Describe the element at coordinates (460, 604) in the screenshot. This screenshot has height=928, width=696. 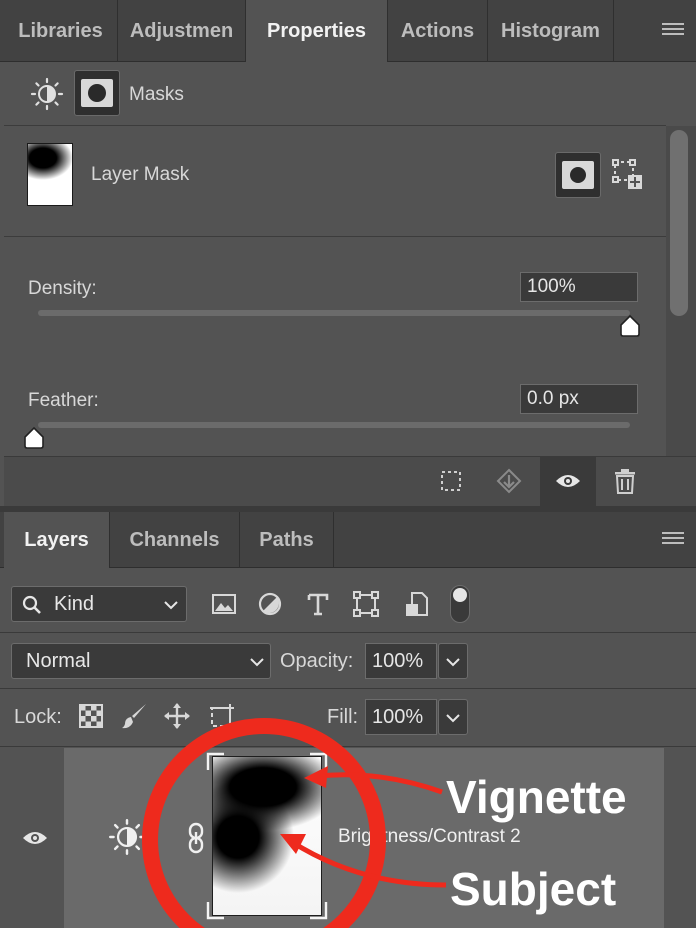
I see `filter-toggle-switch` at that location.